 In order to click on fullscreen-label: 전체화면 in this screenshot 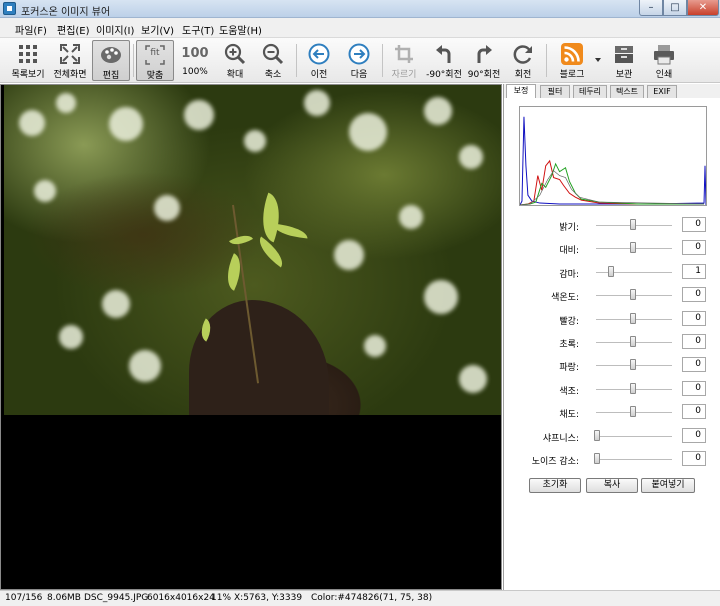, I will do `click(70, 75)`.